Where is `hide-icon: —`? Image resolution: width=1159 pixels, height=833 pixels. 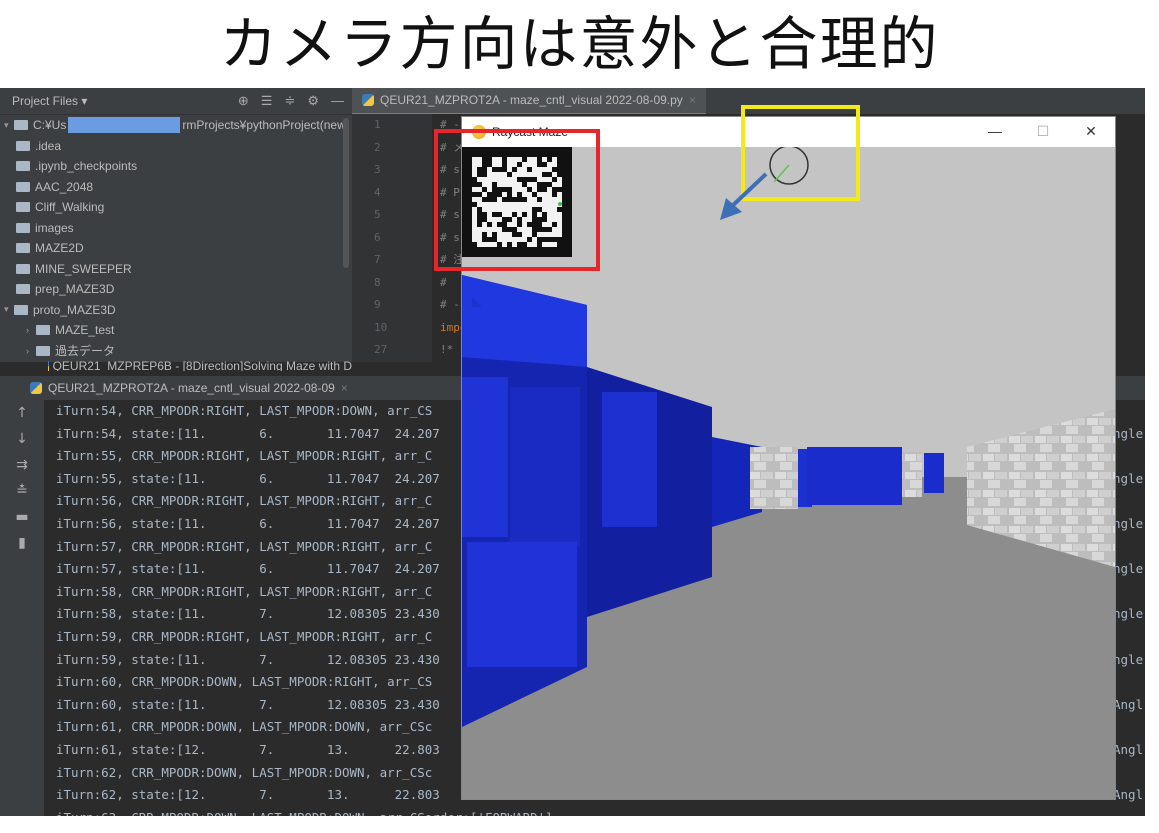
hide-icon: — is located at coordinates (337, 101).